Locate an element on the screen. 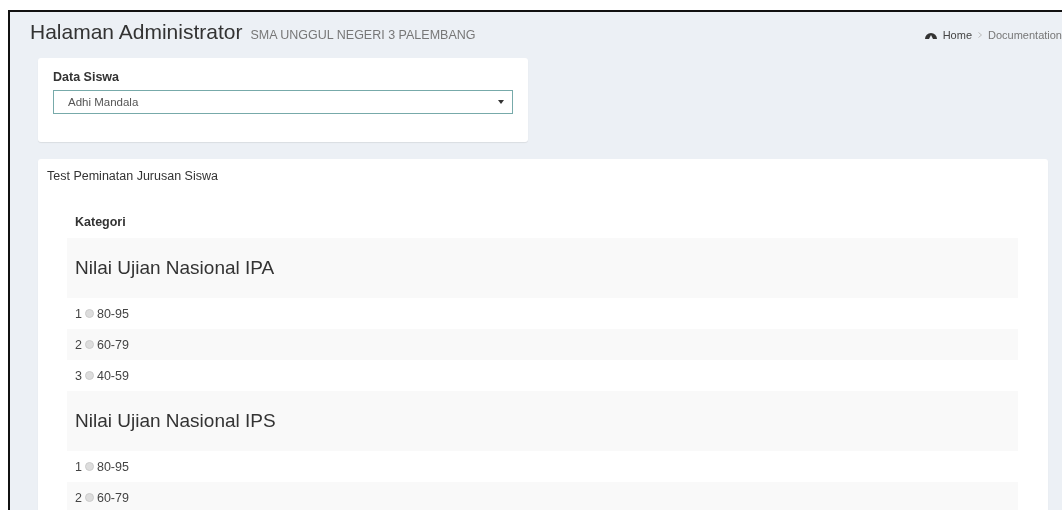 This screenshot has width=1062, height=510. option-label: 40-59 is located at coordinates (112, 375).